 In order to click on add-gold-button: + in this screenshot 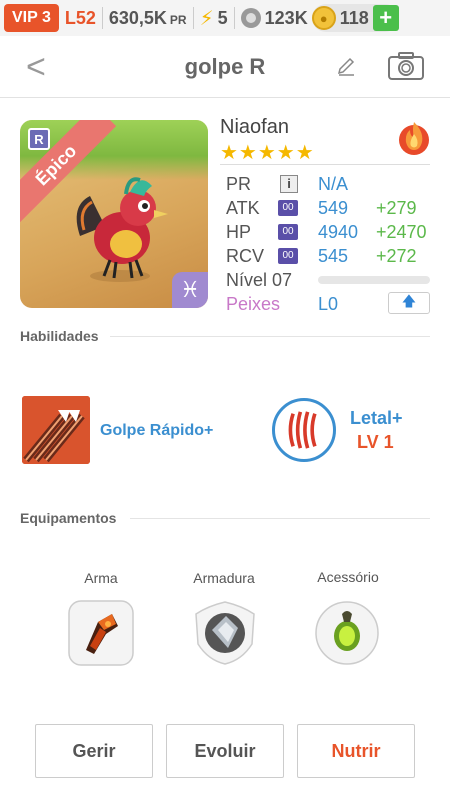, I will do `click(385, 18)`.